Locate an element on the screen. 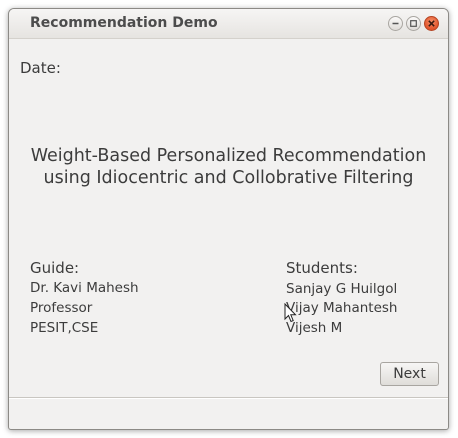 This screenshot has height=438, width=458. close-icon is located at coordinates (431, 23).